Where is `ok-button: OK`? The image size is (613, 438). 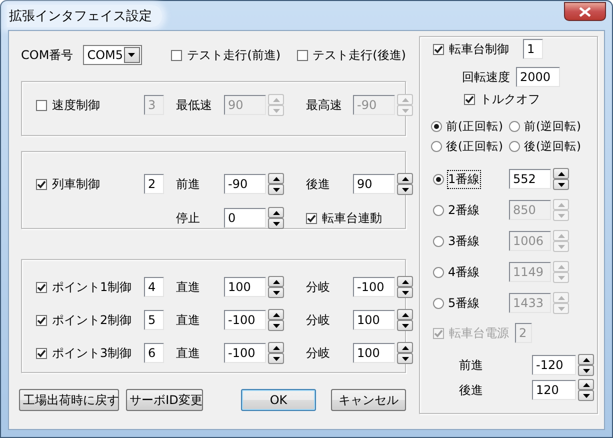
ok-button: OK is located at coordinates (278, 400).